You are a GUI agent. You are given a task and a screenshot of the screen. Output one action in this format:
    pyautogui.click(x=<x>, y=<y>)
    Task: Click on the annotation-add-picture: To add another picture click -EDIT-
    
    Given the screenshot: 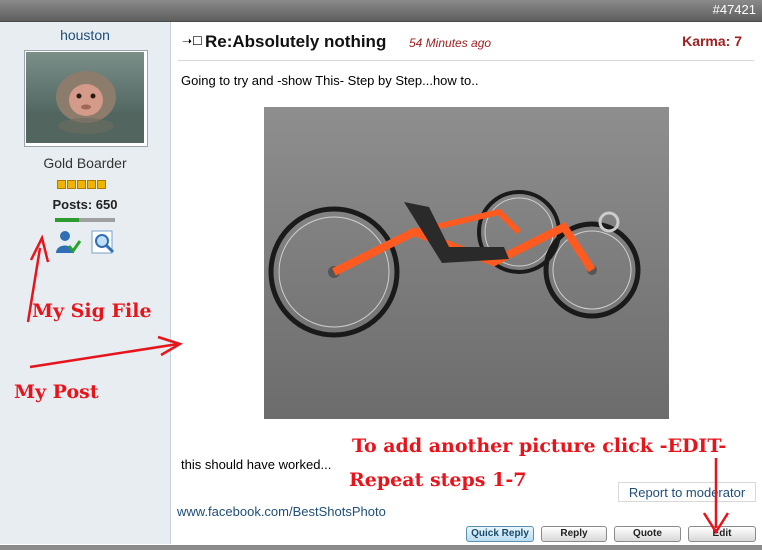 What is the action you would take?
    pyautogui.click(x=539, y=446)
    